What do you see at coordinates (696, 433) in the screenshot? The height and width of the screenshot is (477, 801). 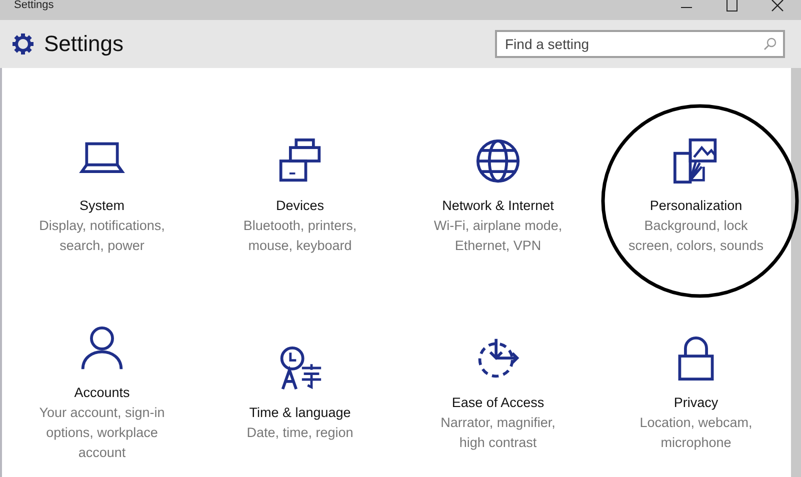 I see `tile-description: Location, webcam, microphone` at bounding box center [696, 433].